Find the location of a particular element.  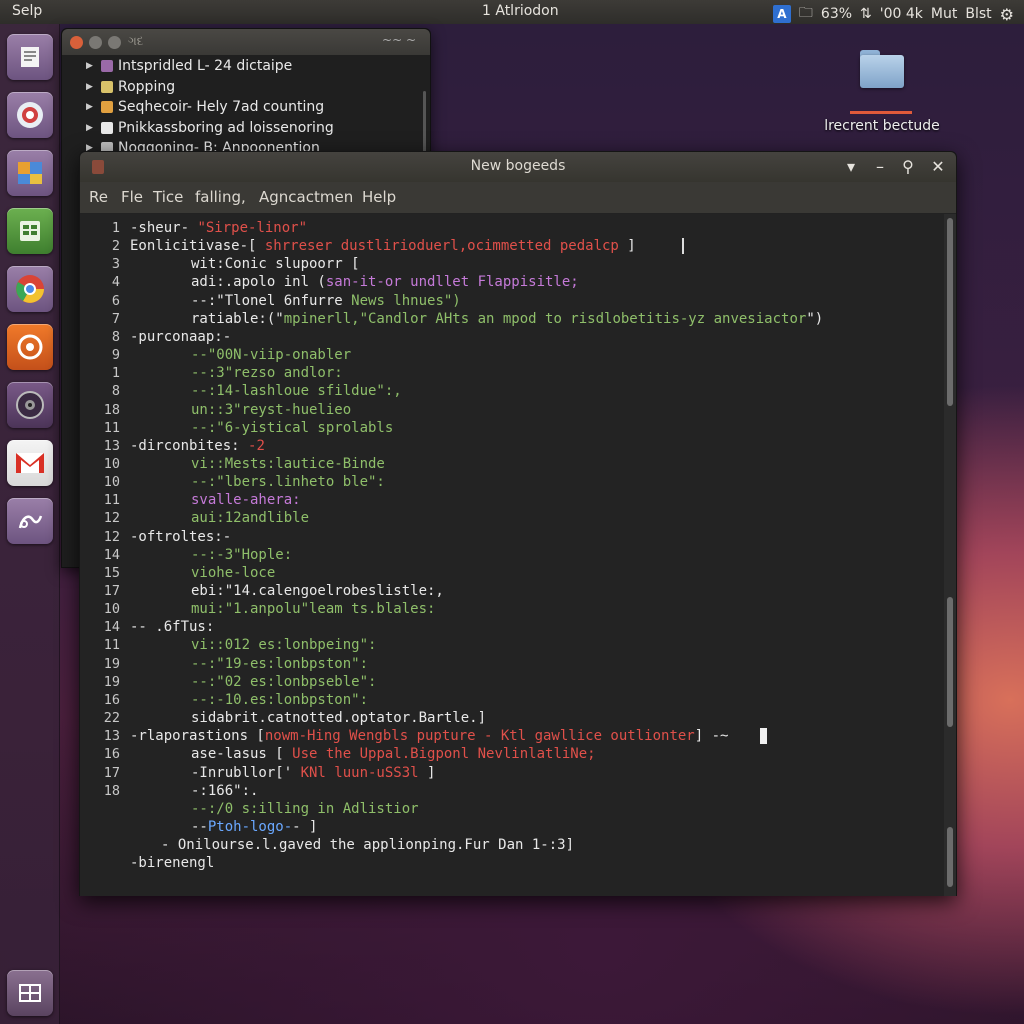

gmail-icon is located at coordinates (30, 463).